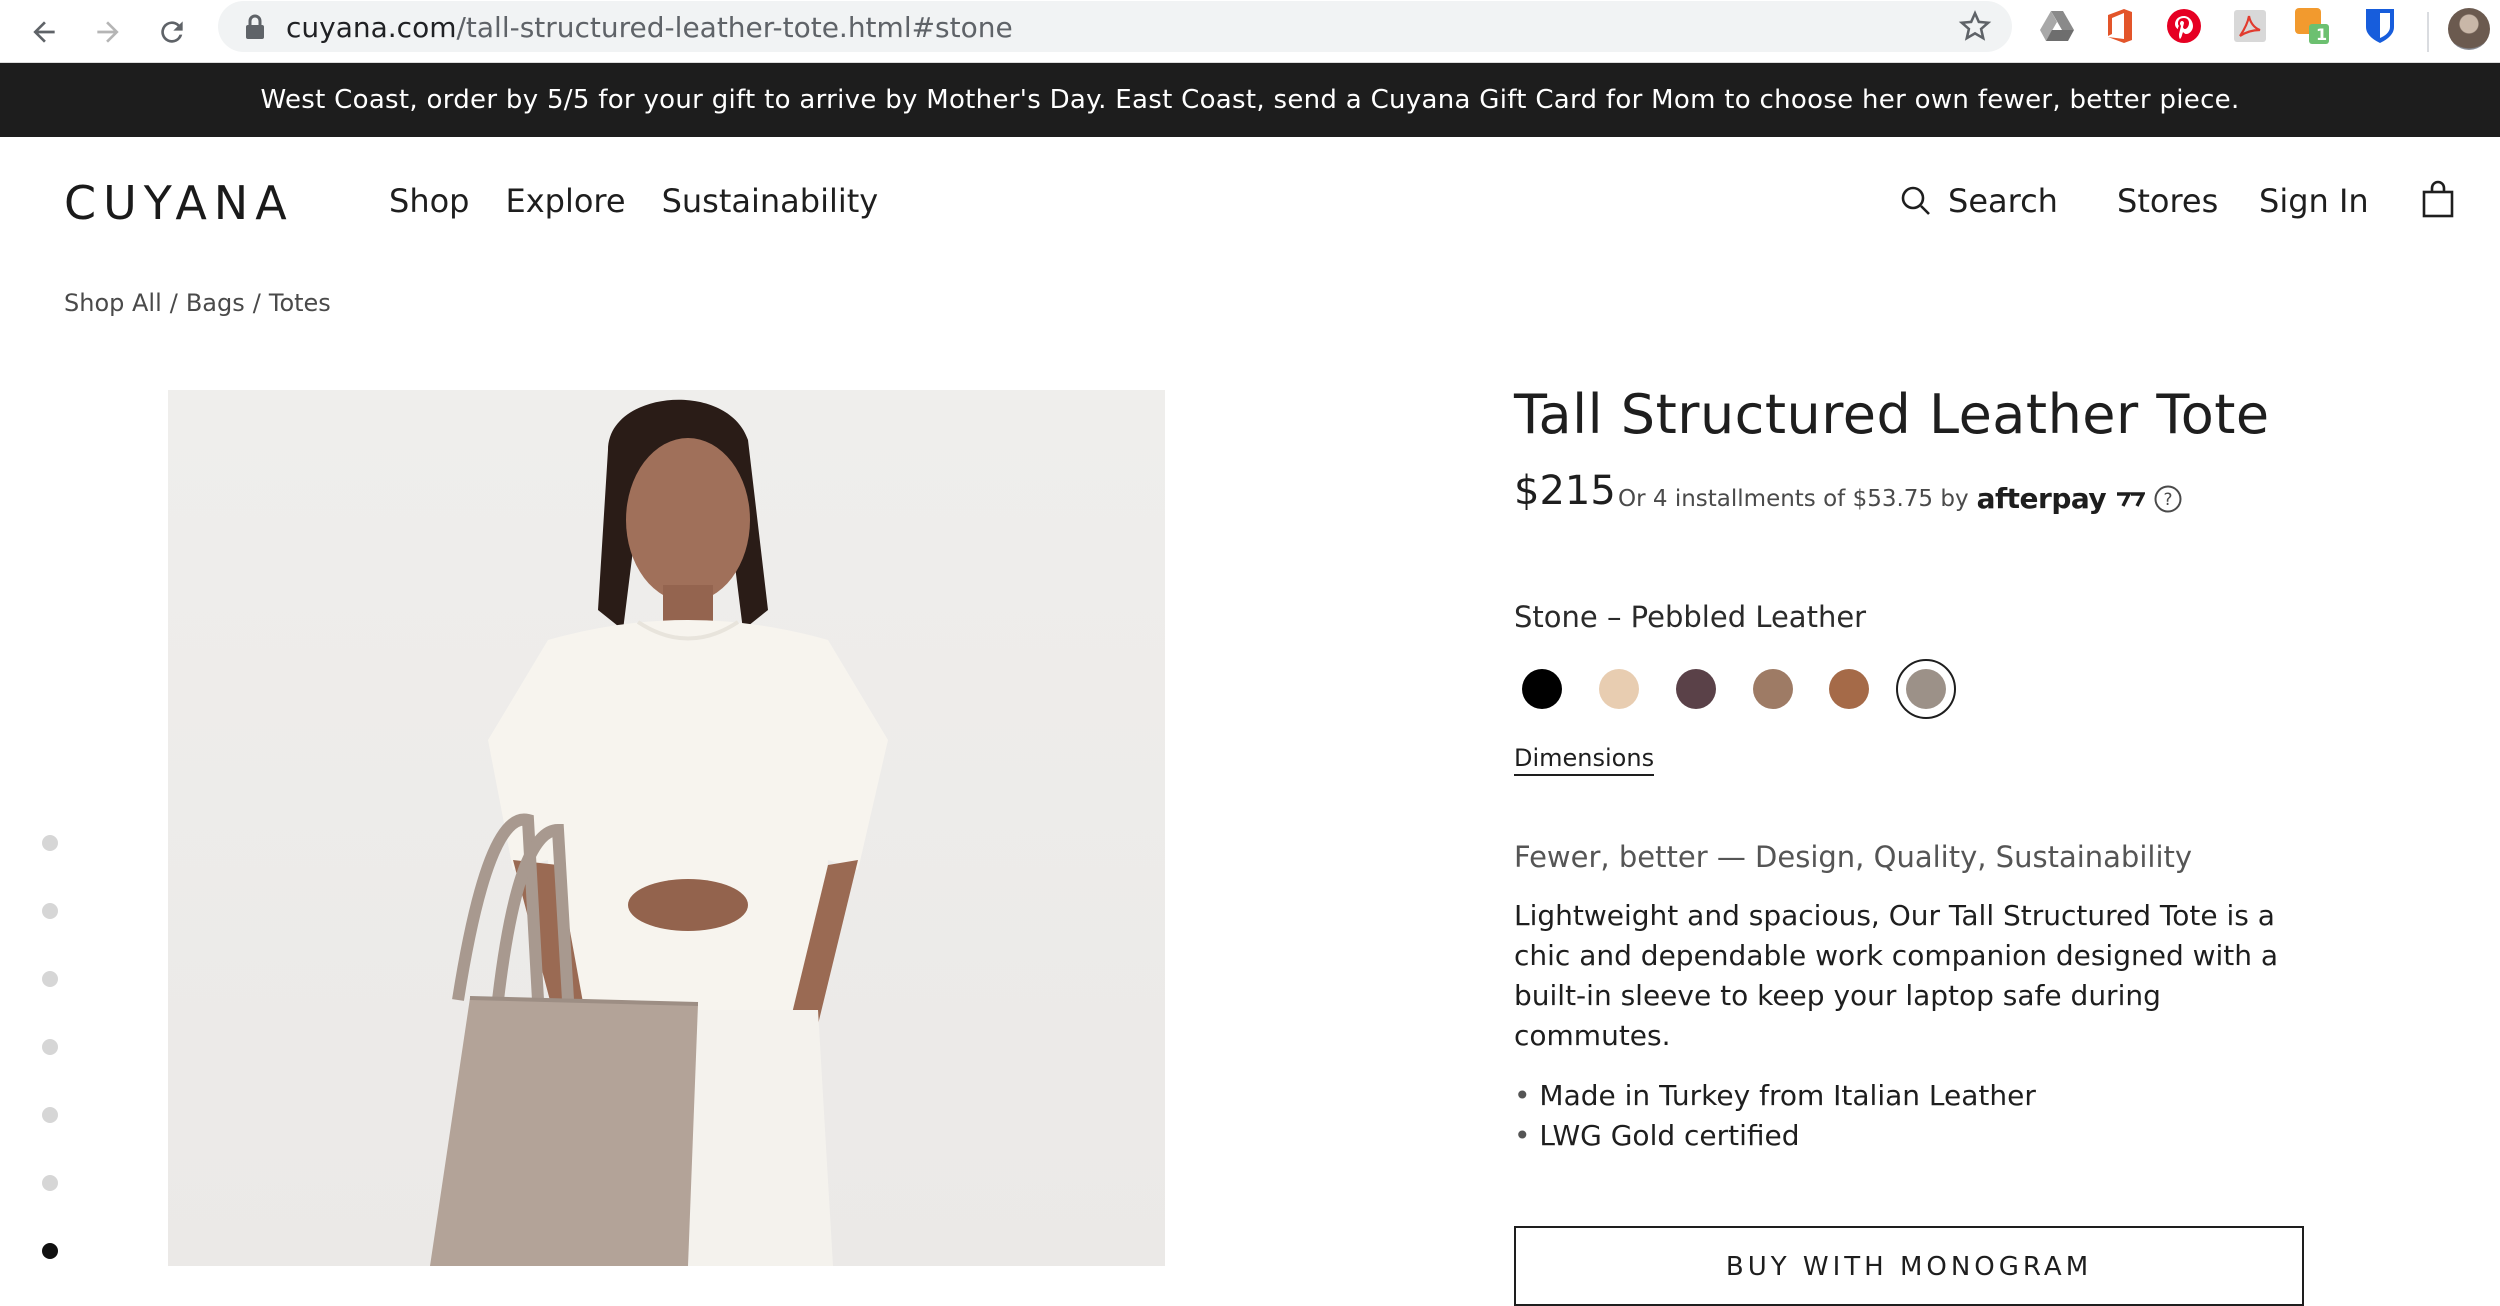 Image resolution: width=2500 pixels, height=1306 pixels. What do you see at coordinates (1849, 689) in the screenshot?
I see `swatch-caramel` at bounding box center [1849, 689].